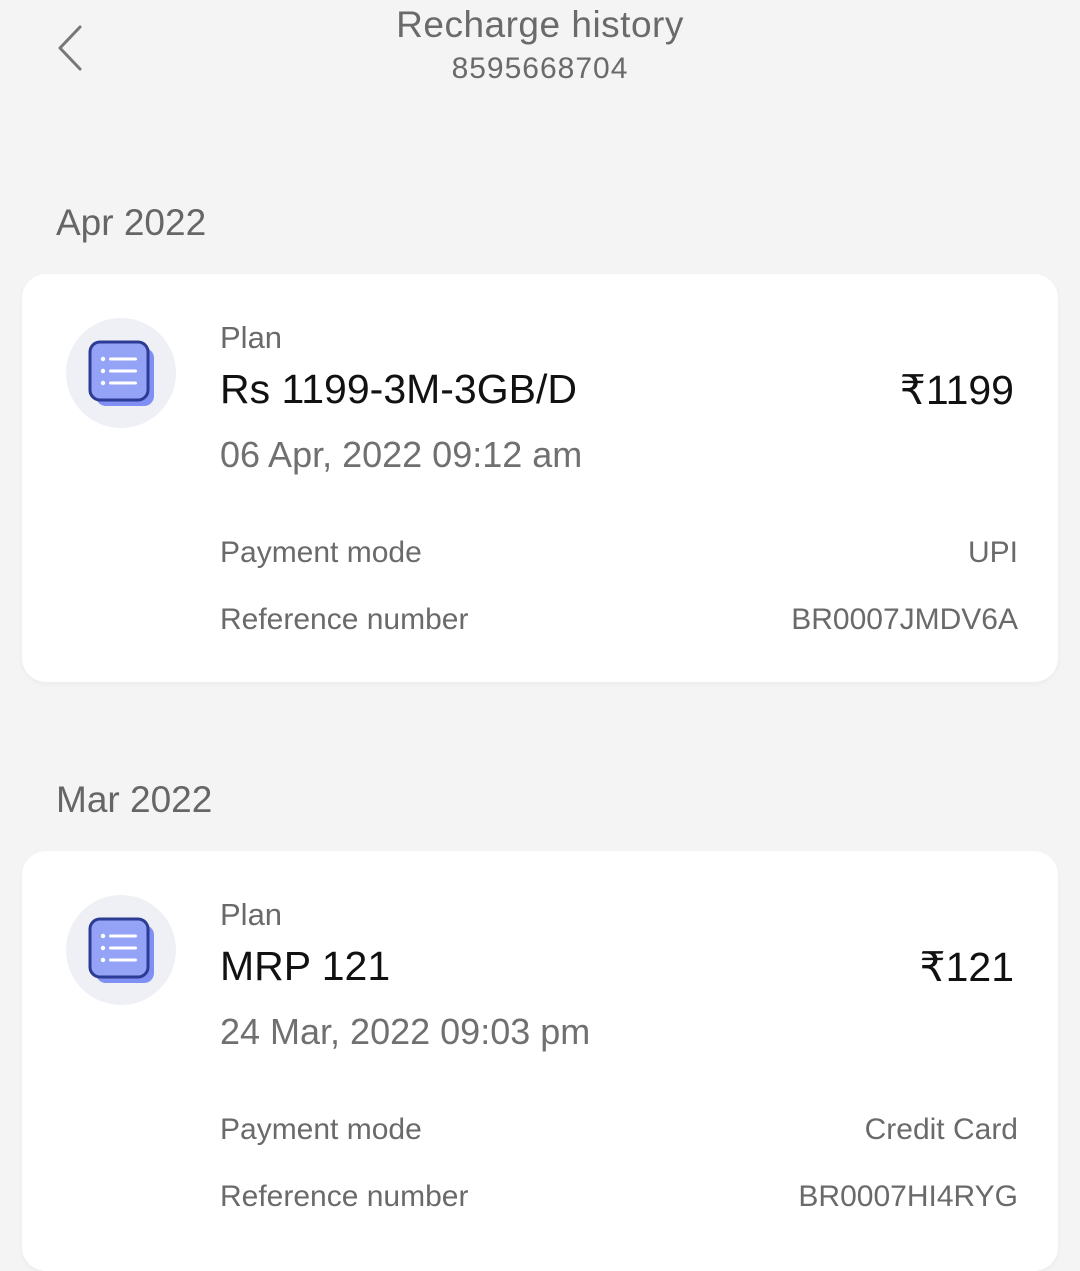 Image resolution: width=1080 pixels, height=1271 pixels. I want to click on plan-name: Rs 1199-3M-3GB/D, so click(398, 389).